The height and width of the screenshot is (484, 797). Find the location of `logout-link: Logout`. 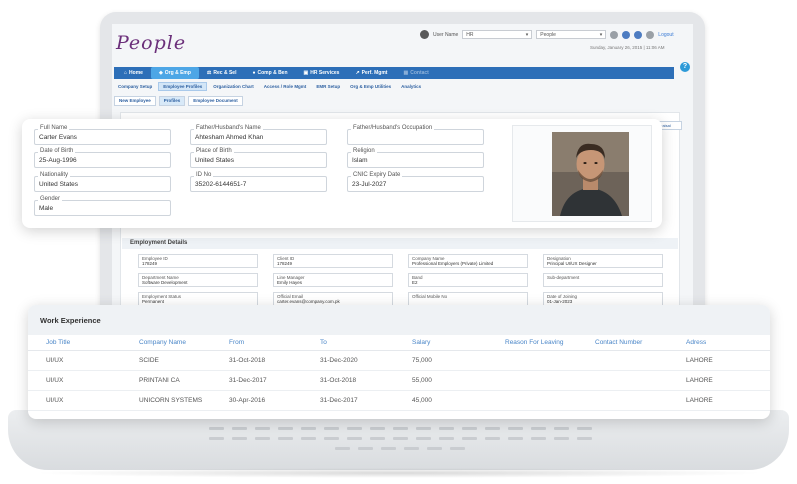

logout-link: Logout is located at coordinates (665, 35).